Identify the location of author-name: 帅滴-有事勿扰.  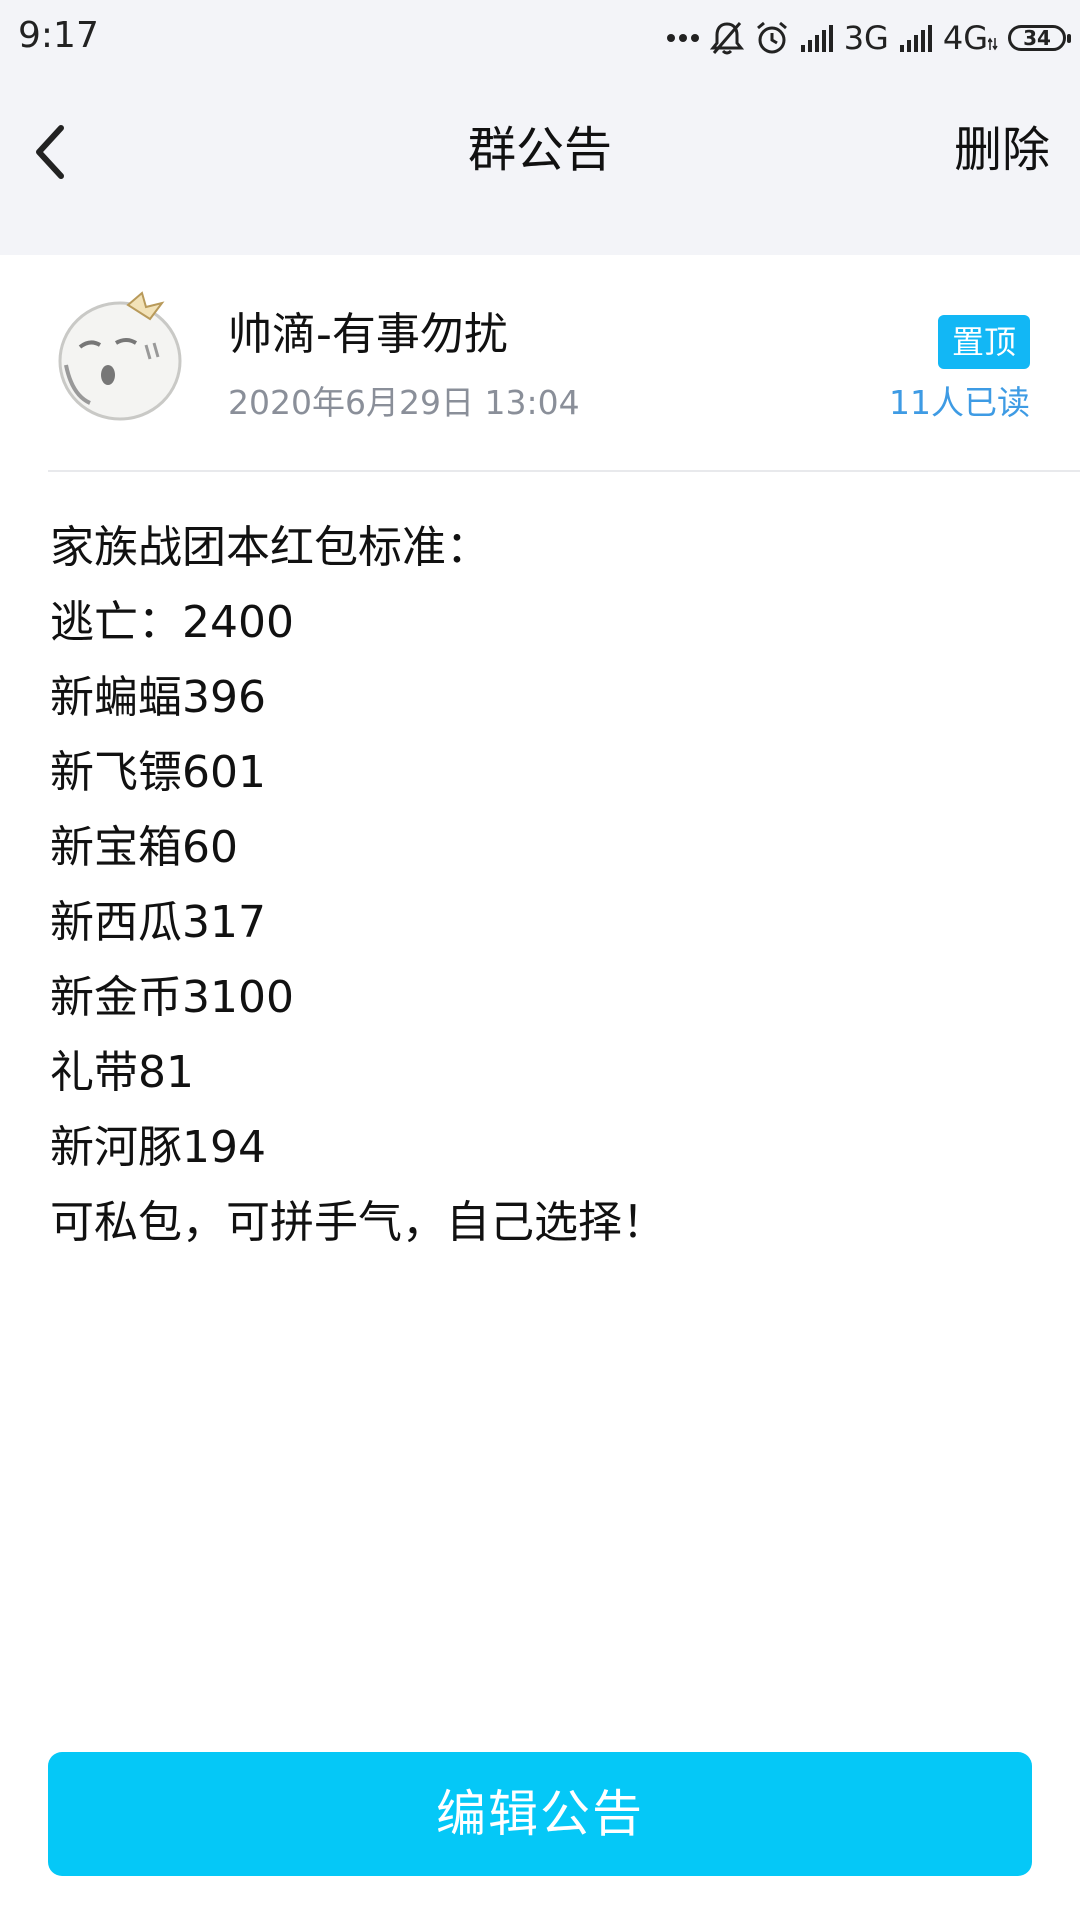
(368, 334).